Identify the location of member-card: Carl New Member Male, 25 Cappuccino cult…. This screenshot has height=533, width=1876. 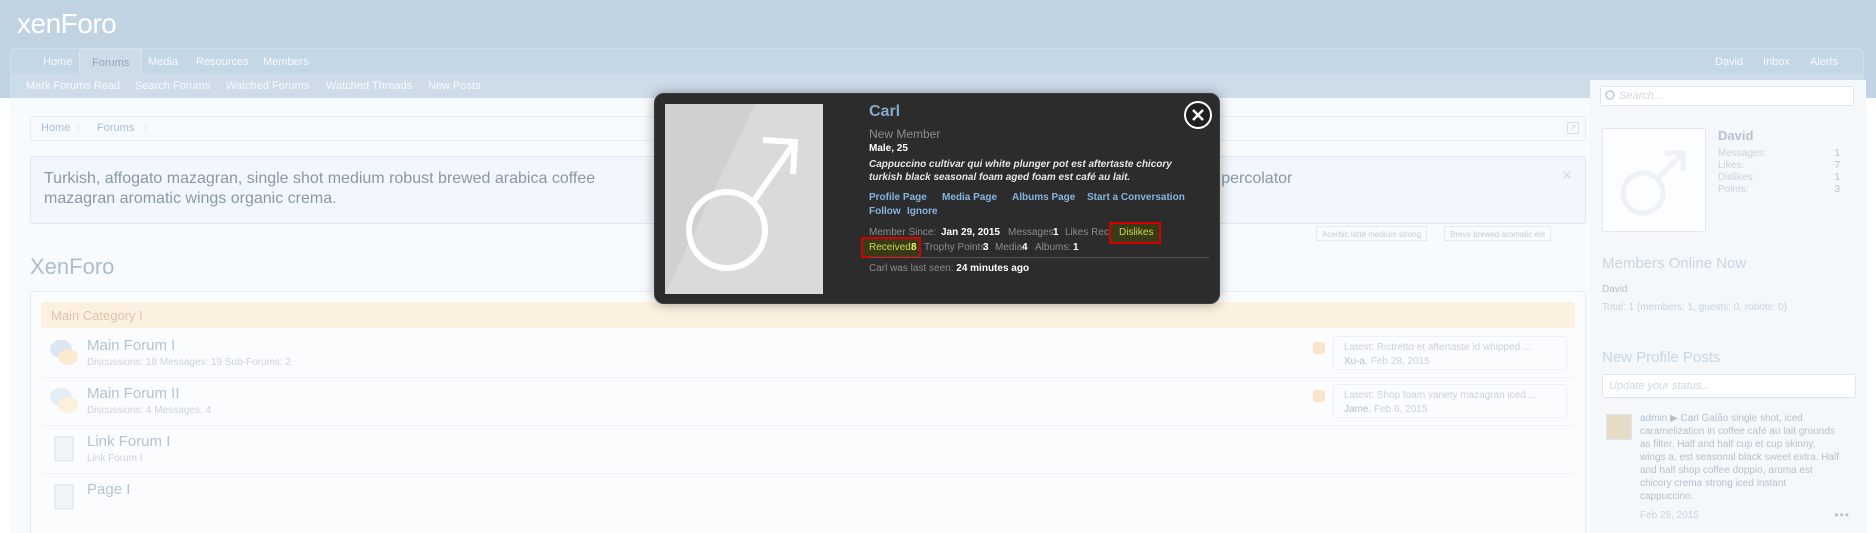
(937, 198).